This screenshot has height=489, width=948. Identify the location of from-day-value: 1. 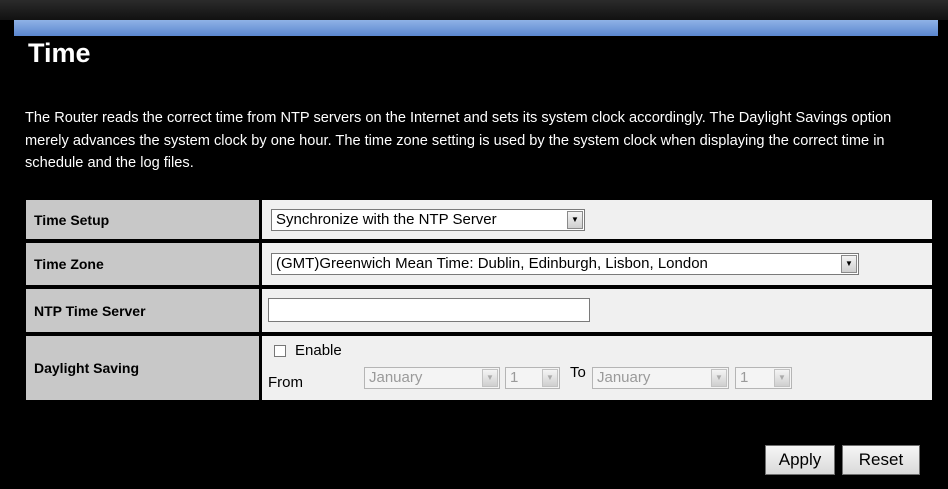
(514, 377).